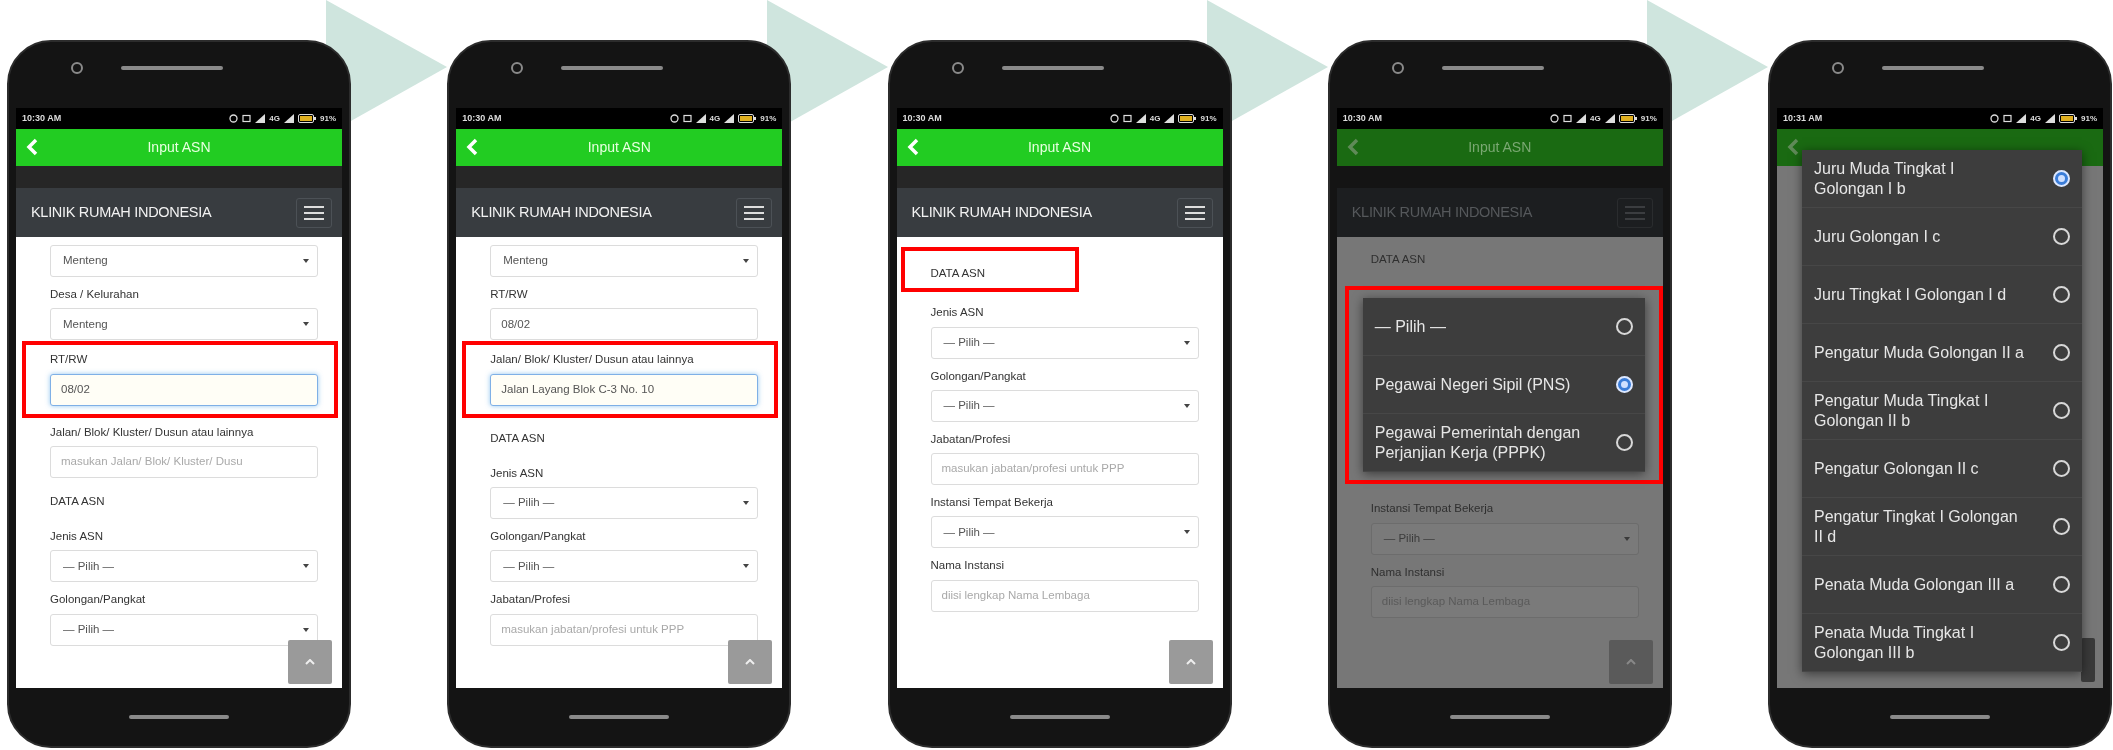 The image size is (2113, 750). I want to click on site-brand: KLINIK RUMAH INDONESIA, so click(121, 212).